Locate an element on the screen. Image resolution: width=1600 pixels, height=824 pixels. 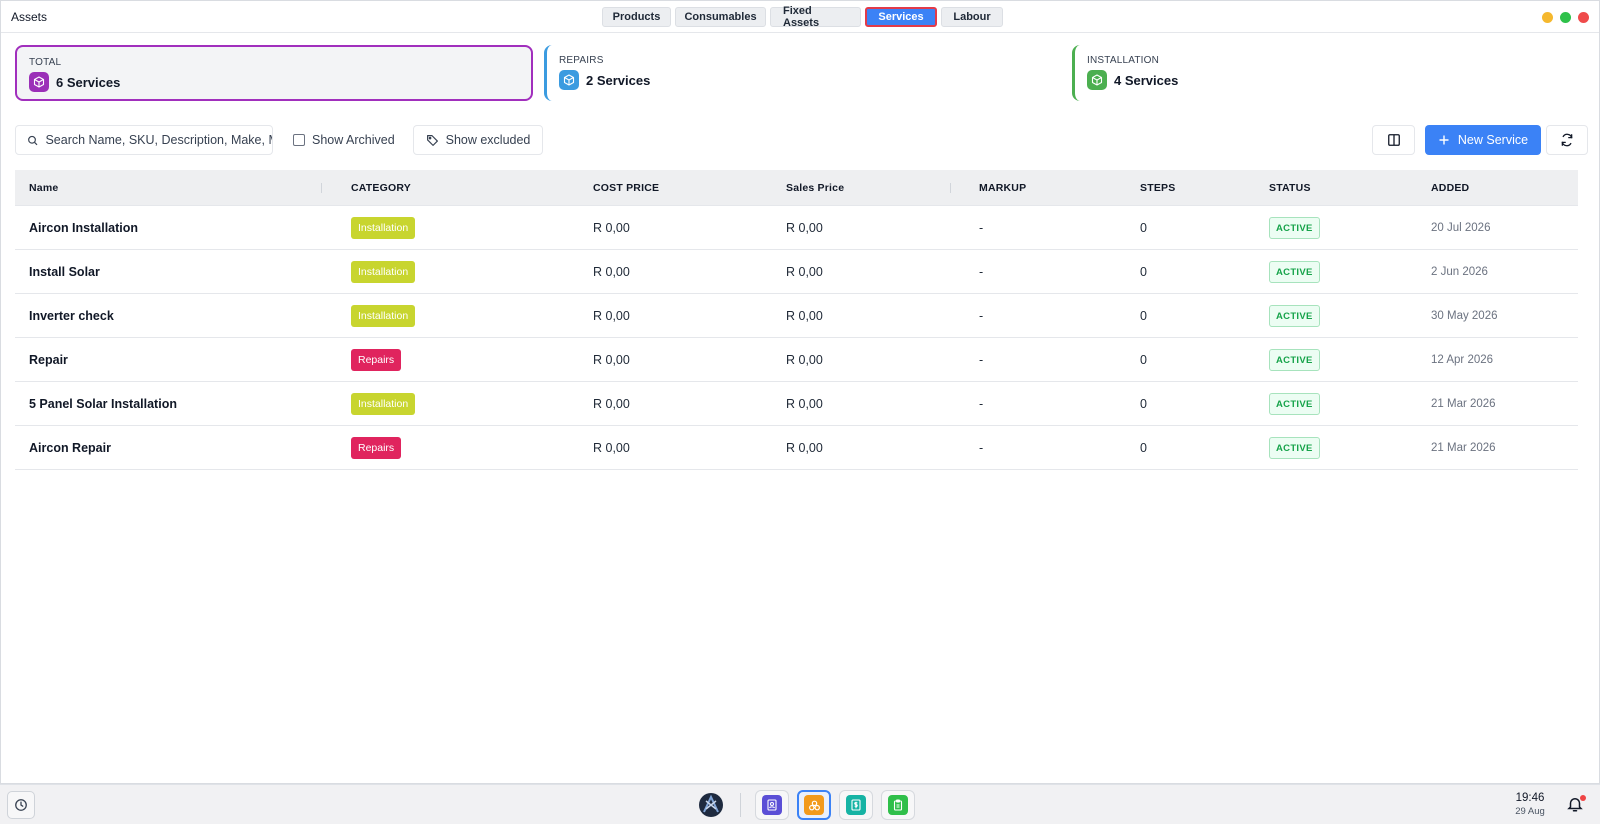
summary-card-value: 2 Services is located at coordinates (618, 80).